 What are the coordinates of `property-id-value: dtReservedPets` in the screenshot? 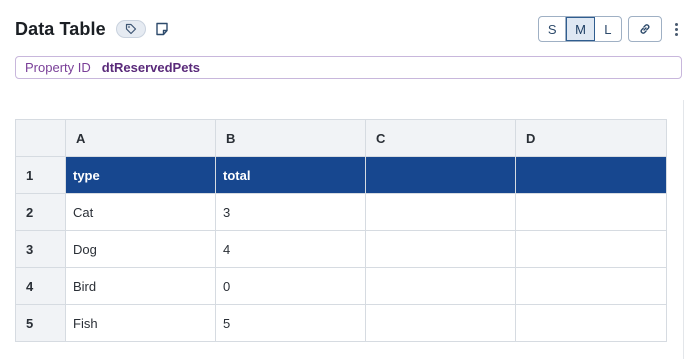 It's located at (151, 67).